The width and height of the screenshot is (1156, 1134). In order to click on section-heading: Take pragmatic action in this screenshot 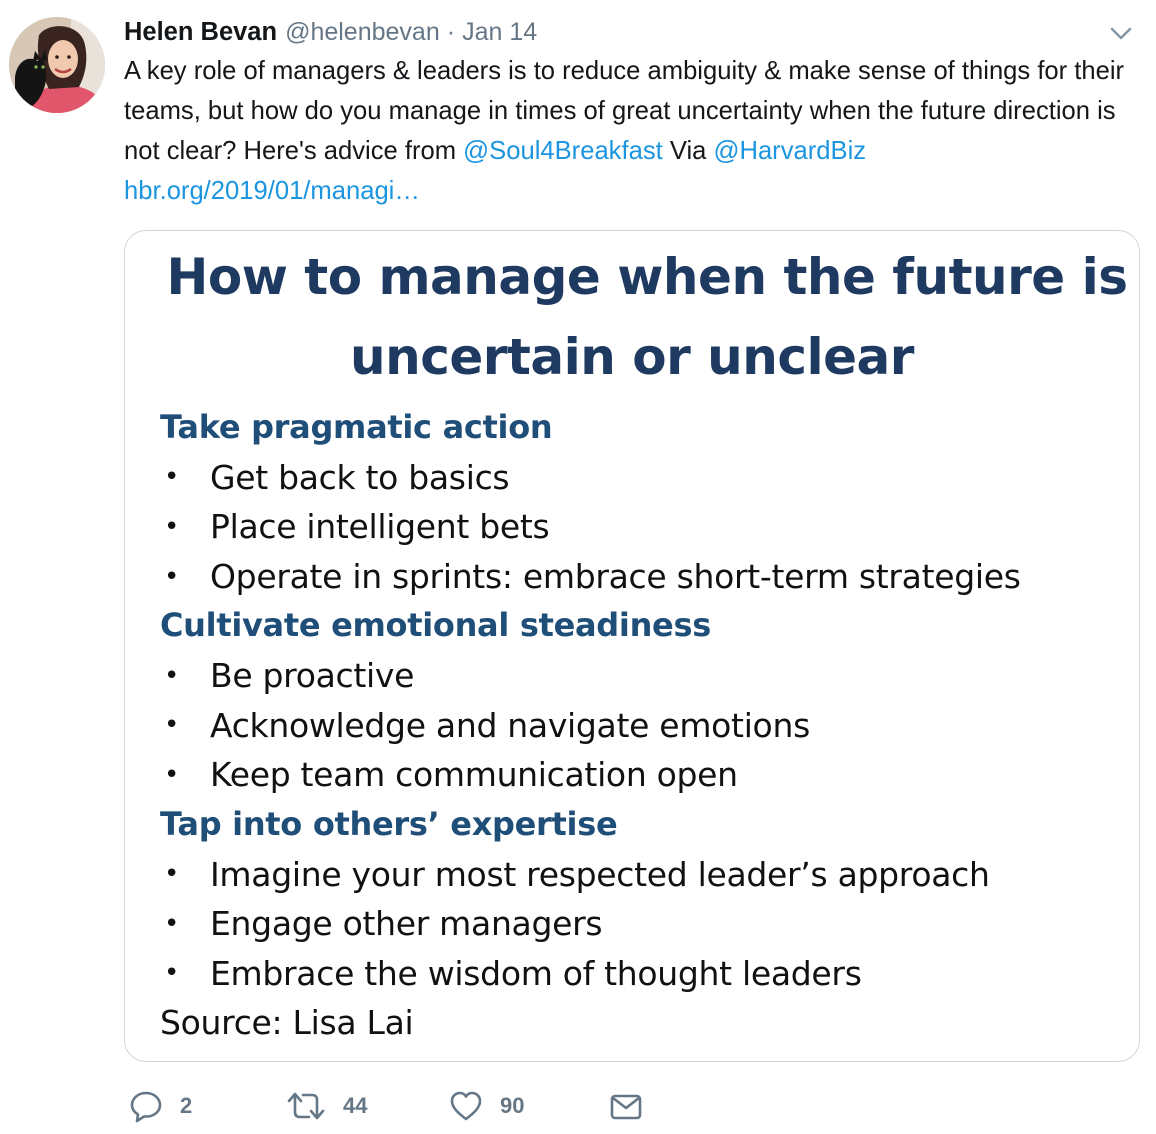, I will do `click(356, 427)`.